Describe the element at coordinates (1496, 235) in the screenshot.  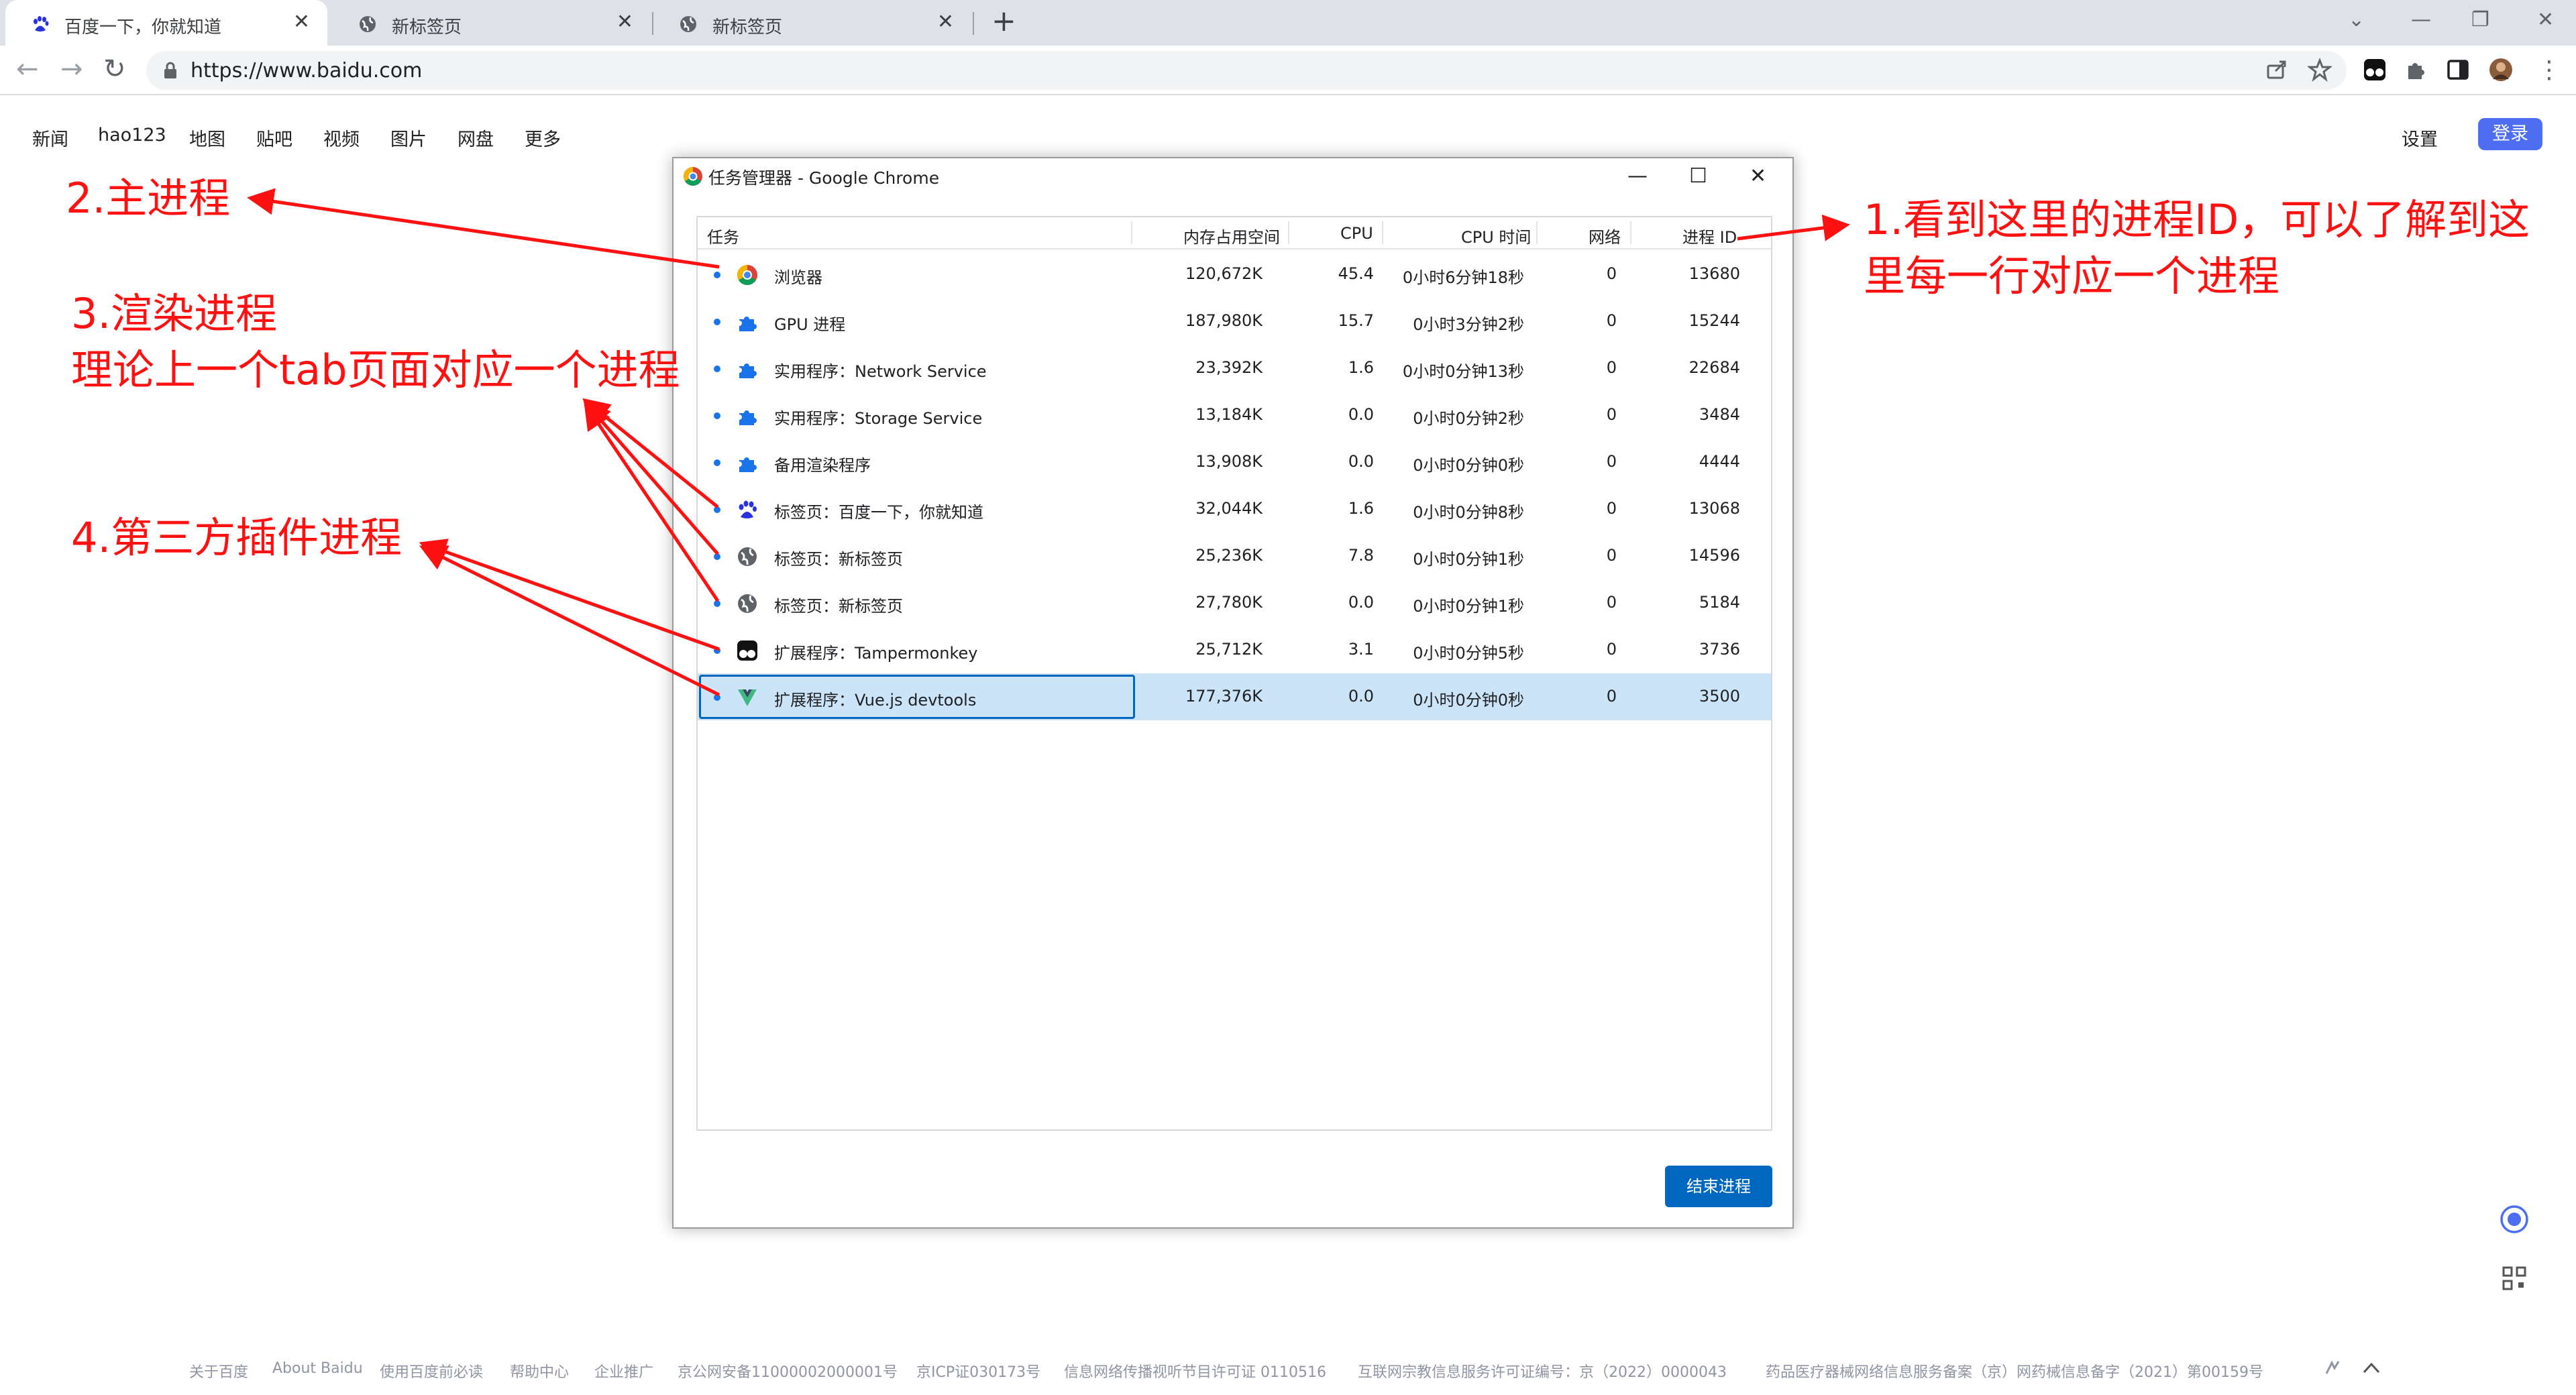
I see `column-header-cpu-time: CPU 时间` at that location.